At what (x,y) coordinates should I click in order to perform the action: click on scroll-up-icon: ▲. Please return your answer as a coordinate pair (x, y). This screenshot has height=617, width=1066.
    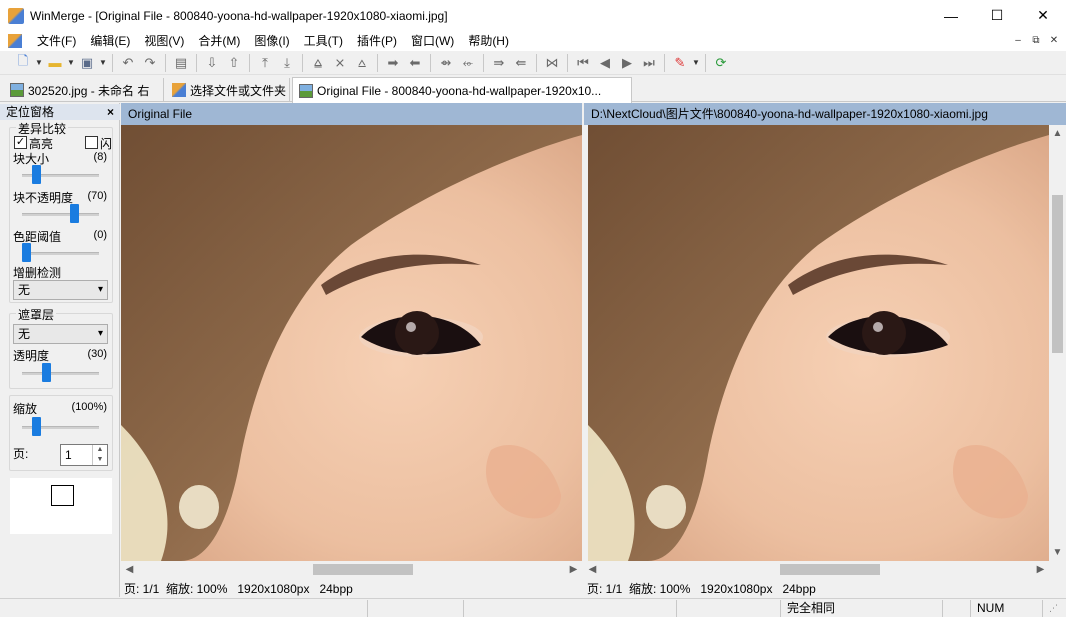
    Looking at the image, I should click on (1057, 133).